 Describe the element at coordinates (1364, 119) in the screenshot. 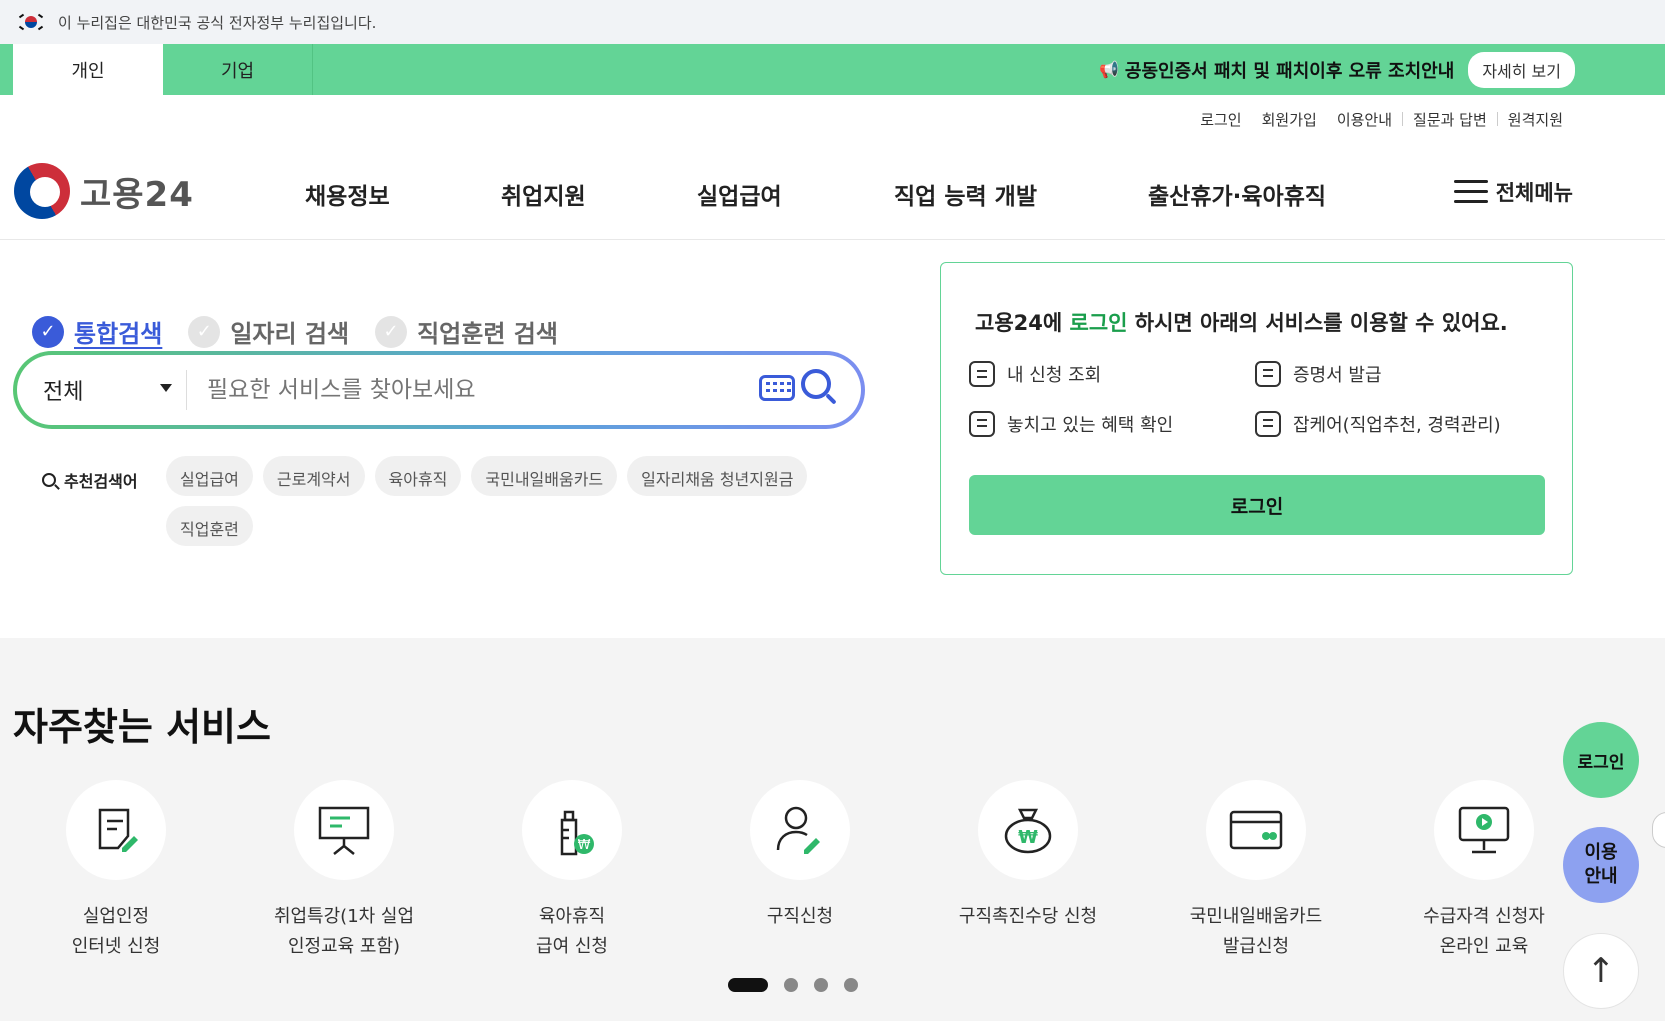

I see `util-guide-link: 이용안내` at that location.